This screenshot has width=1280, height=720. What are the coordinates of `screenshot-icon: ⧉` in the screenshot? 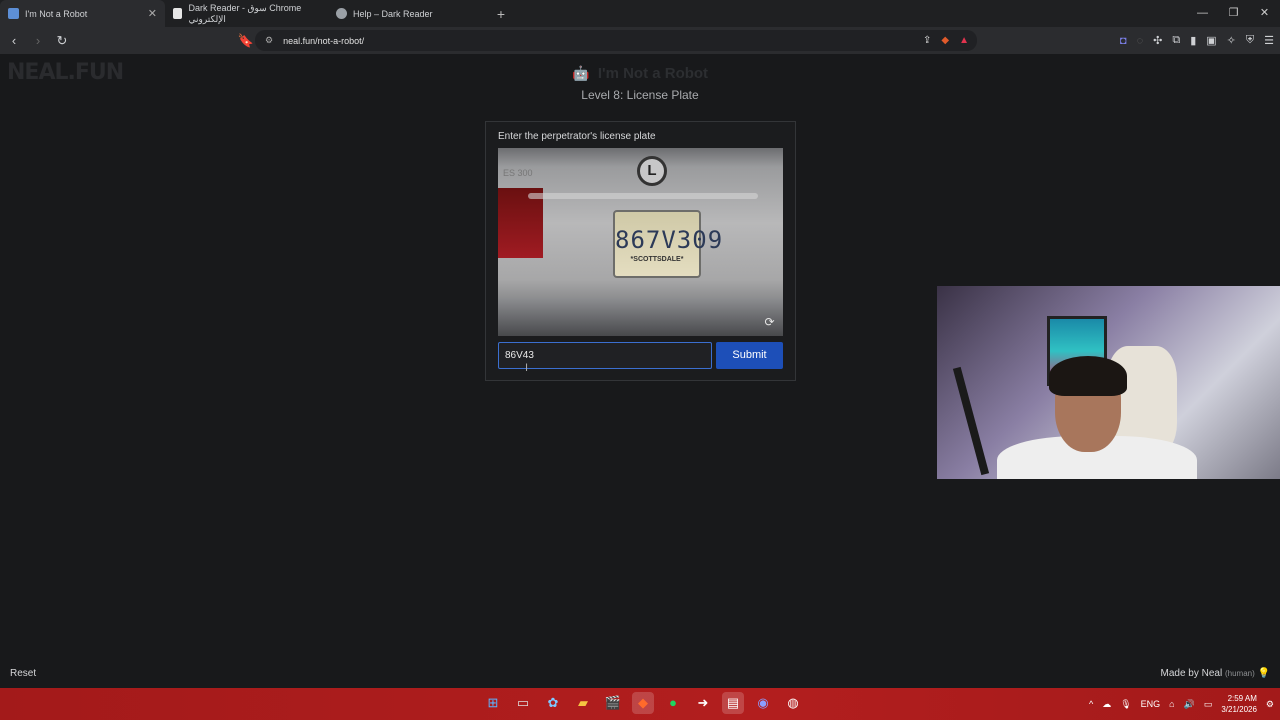 It's located at (1176, 40).